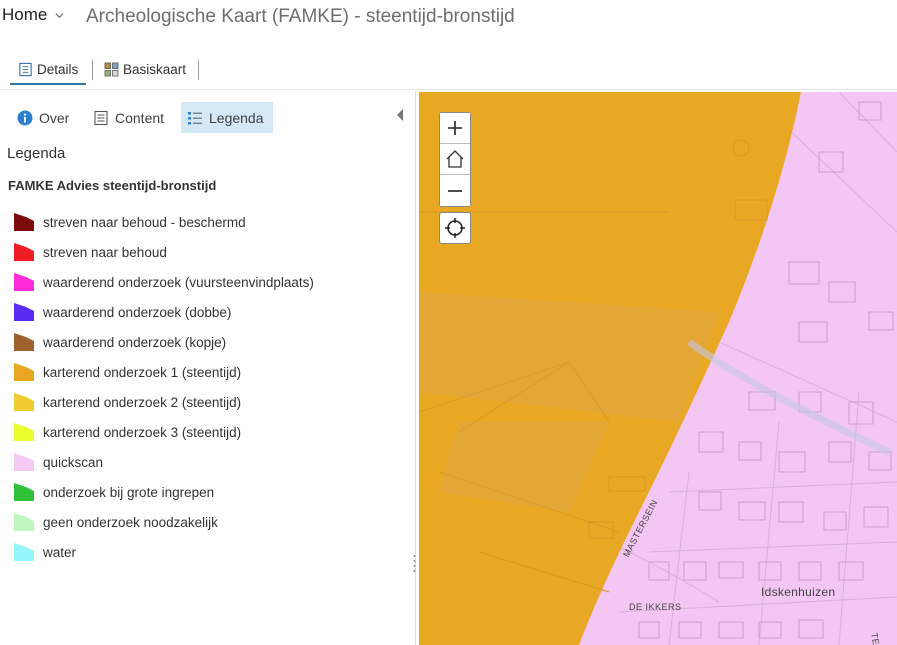 The image size is (897, 645). I want to click on zoom-out-icon, so click(455, 190).